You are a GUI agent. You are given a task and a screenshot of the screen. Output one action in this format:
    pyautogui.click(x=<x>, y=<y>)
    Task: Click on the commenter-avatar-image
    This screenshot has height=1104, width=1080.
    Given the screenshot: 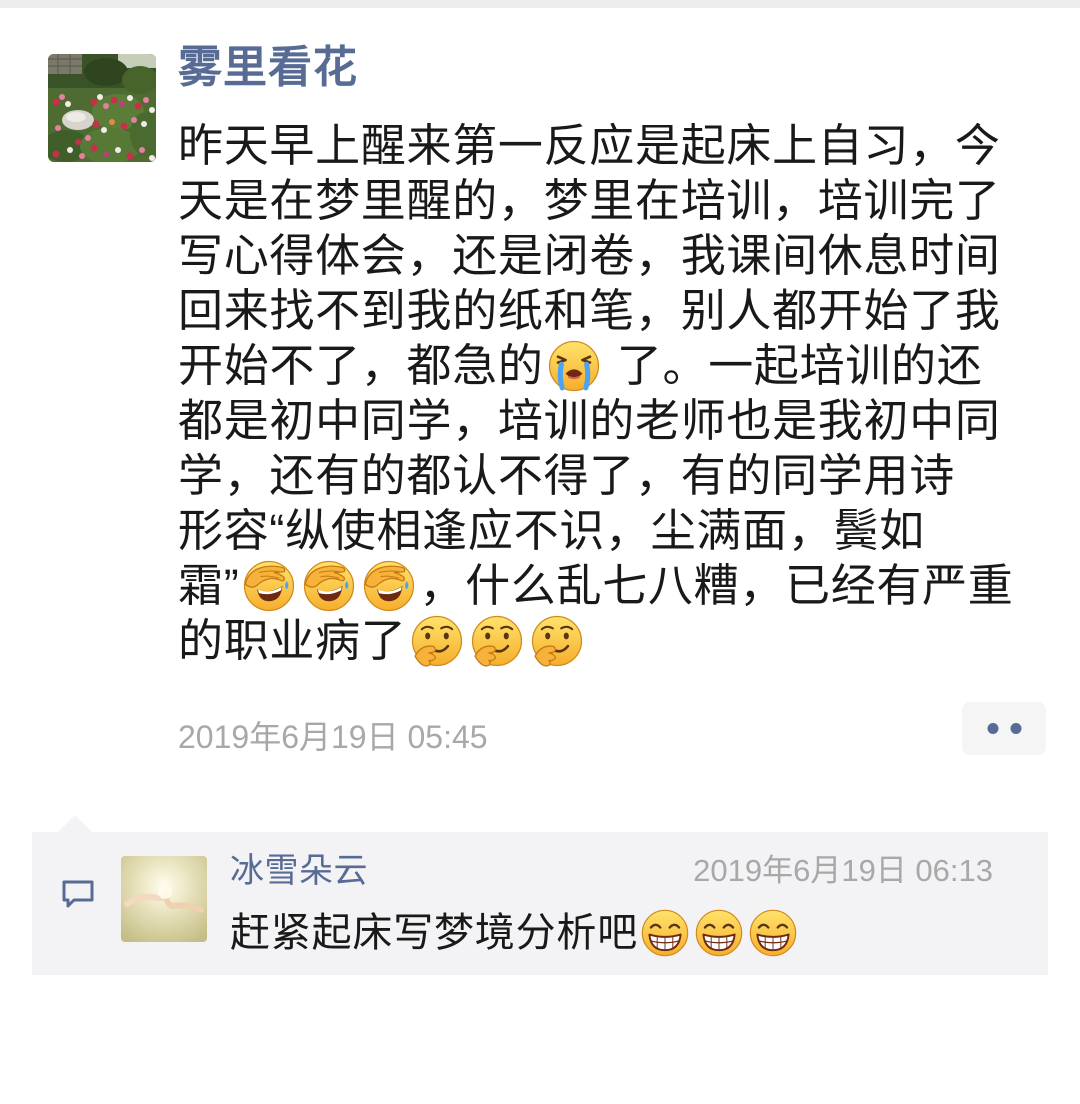 What is the action you would take?
    pyautogui.click(x=164, y=899)
    